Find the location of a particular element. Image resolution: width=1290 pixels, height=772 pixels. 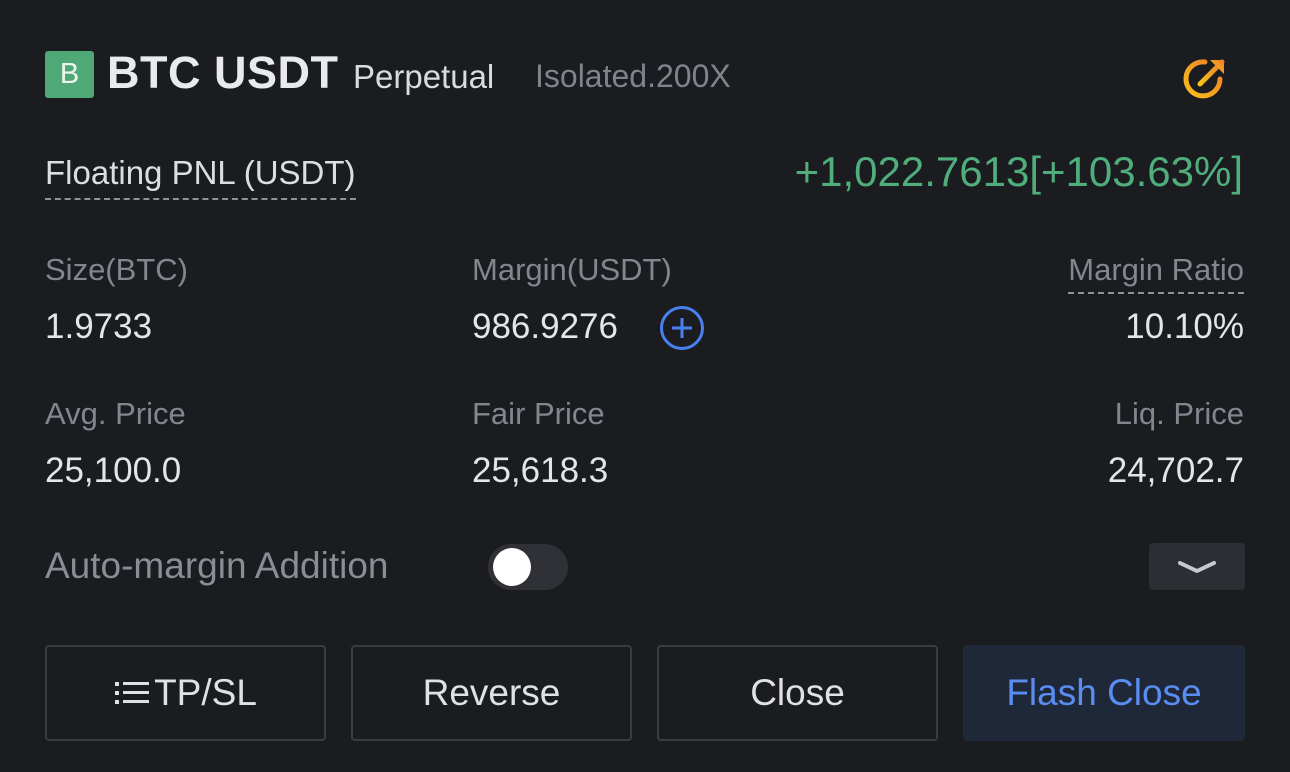

fair-price-value: 25,618.3 is located at coordinates (540, 470).